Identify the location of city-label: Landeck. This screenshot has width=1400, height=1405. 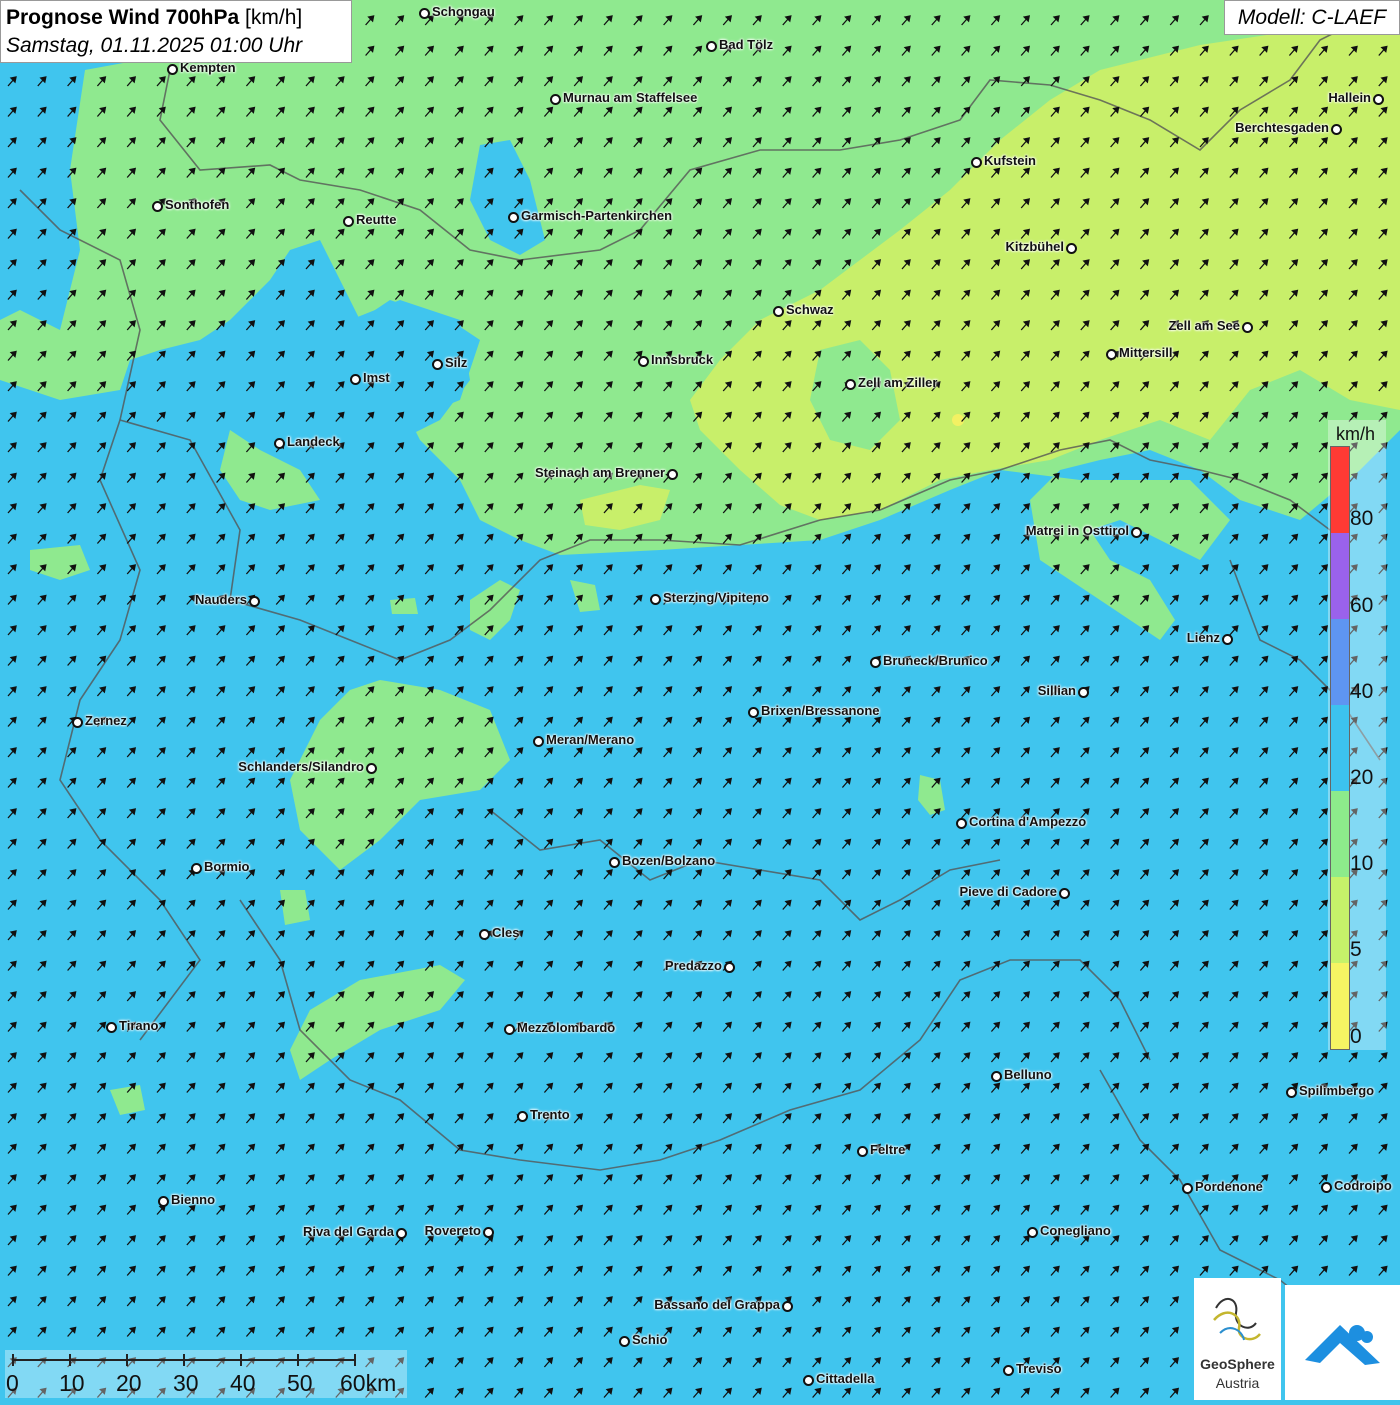
(313, 441).